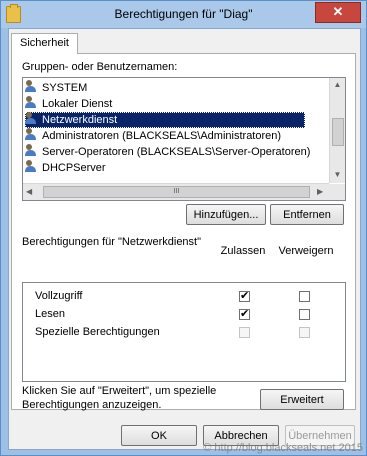 This screenshot has width=367, height=456. Describe the element at coordinates (65, 88) in the screenshot. I see `principal-name: SYSTEM` at that location.